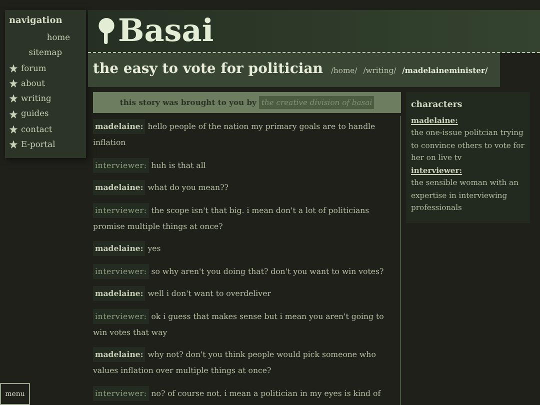 The height and width of the screenshot is (405, 540). I want to click on nav-link: home, so click(58, 38).